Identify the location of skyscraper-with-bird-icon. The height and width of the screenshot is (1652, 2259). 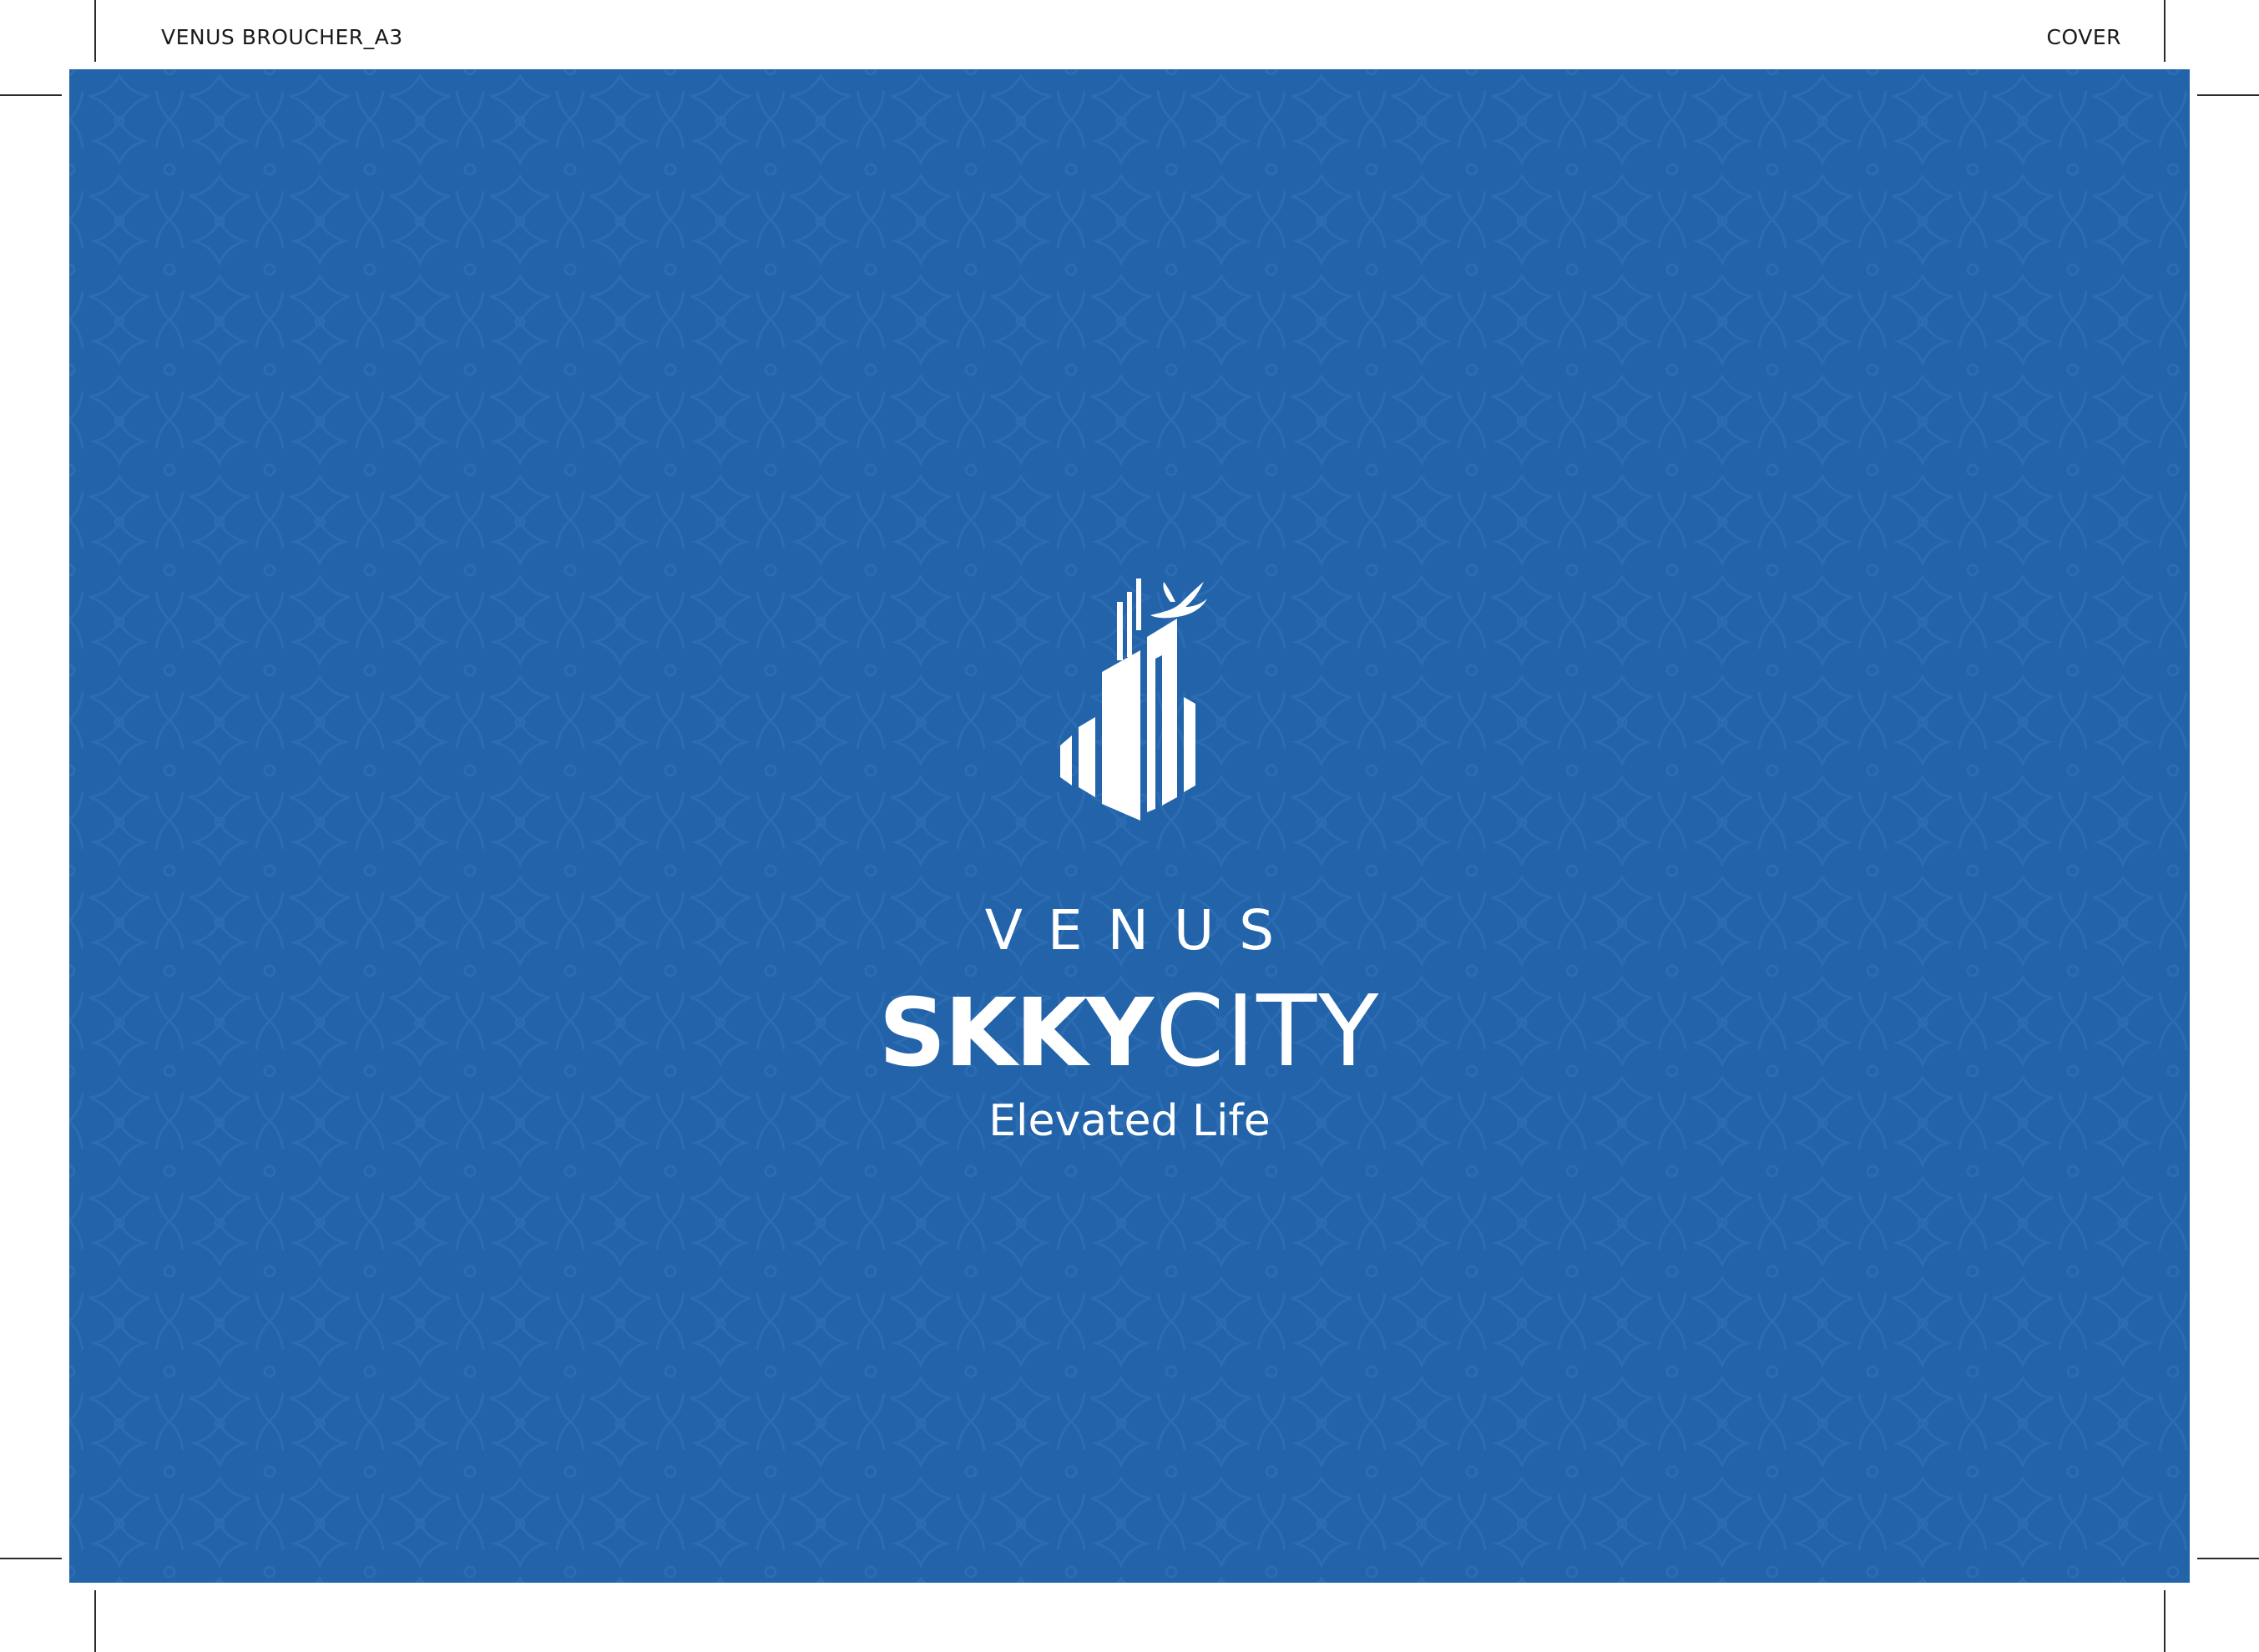
(1134, 699).